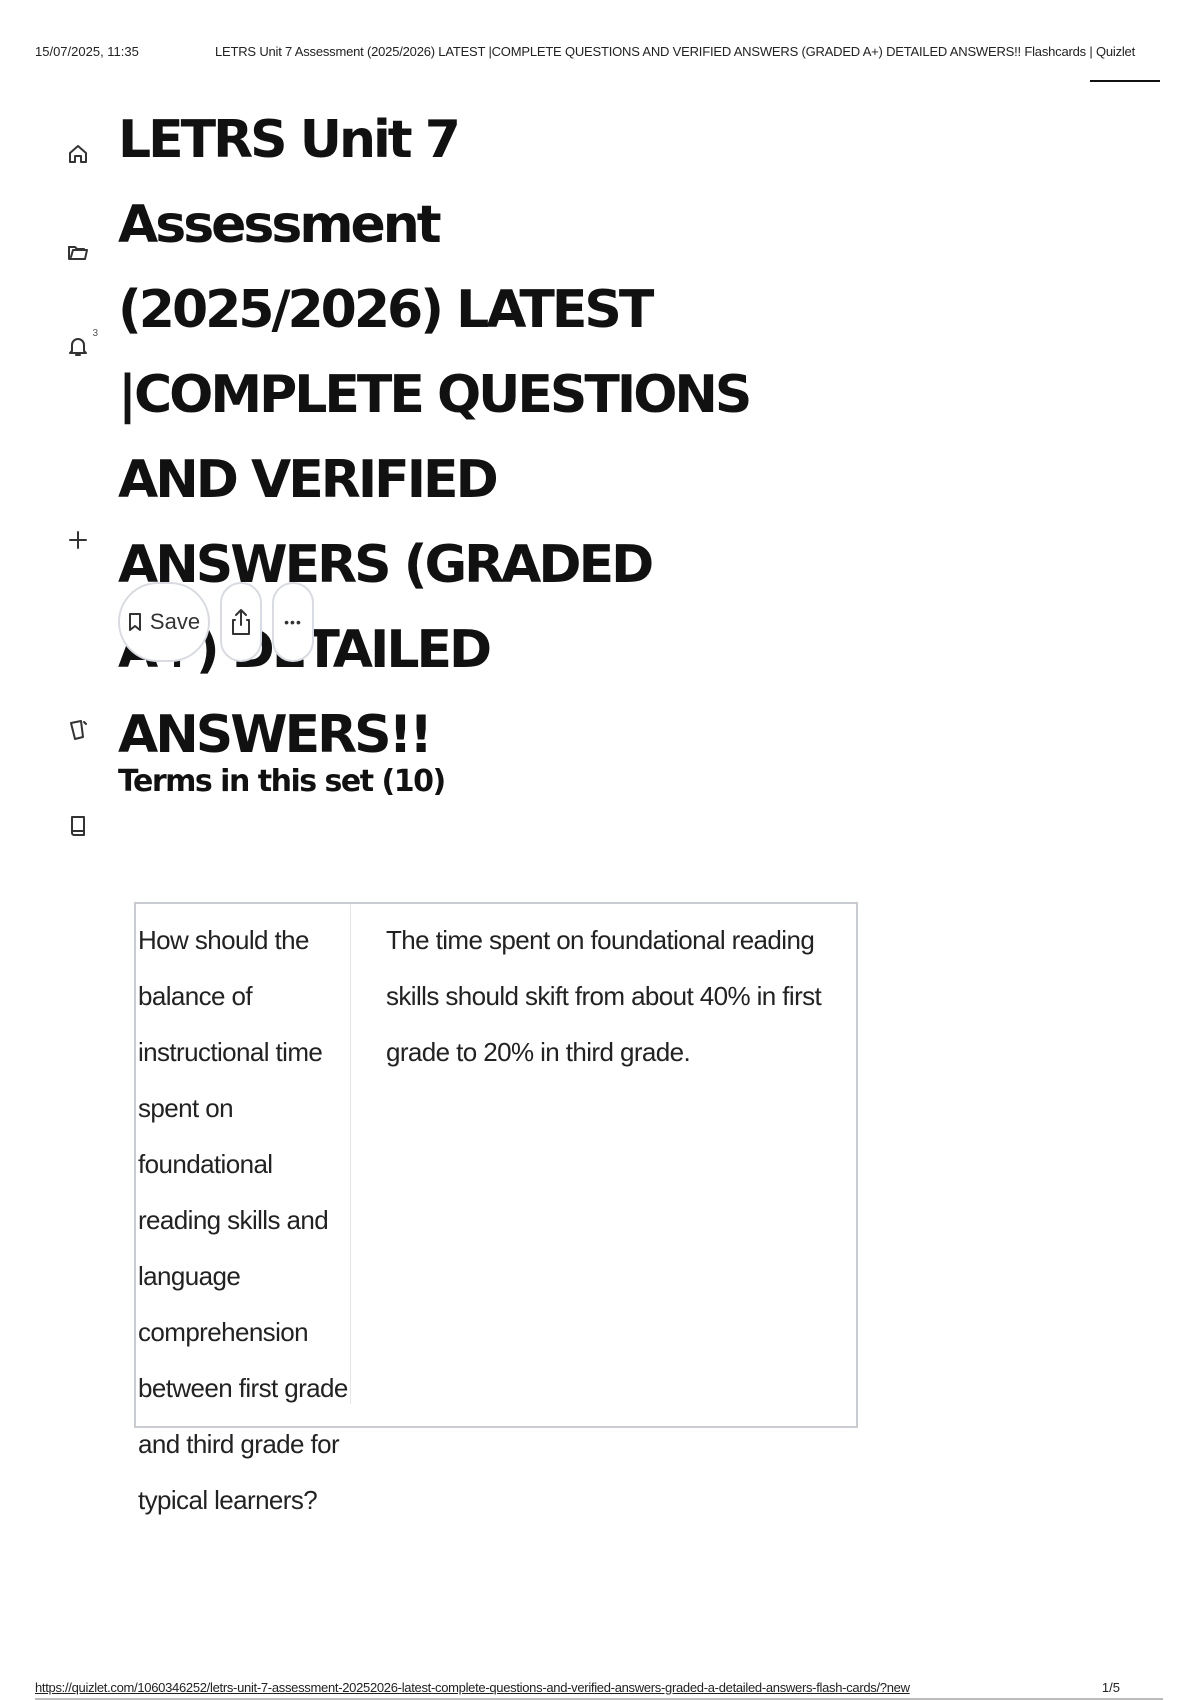 Image resolution: width=1200 pixels, height=1700 pixels. I want to click on bookmark-icon, so click(134, 622).